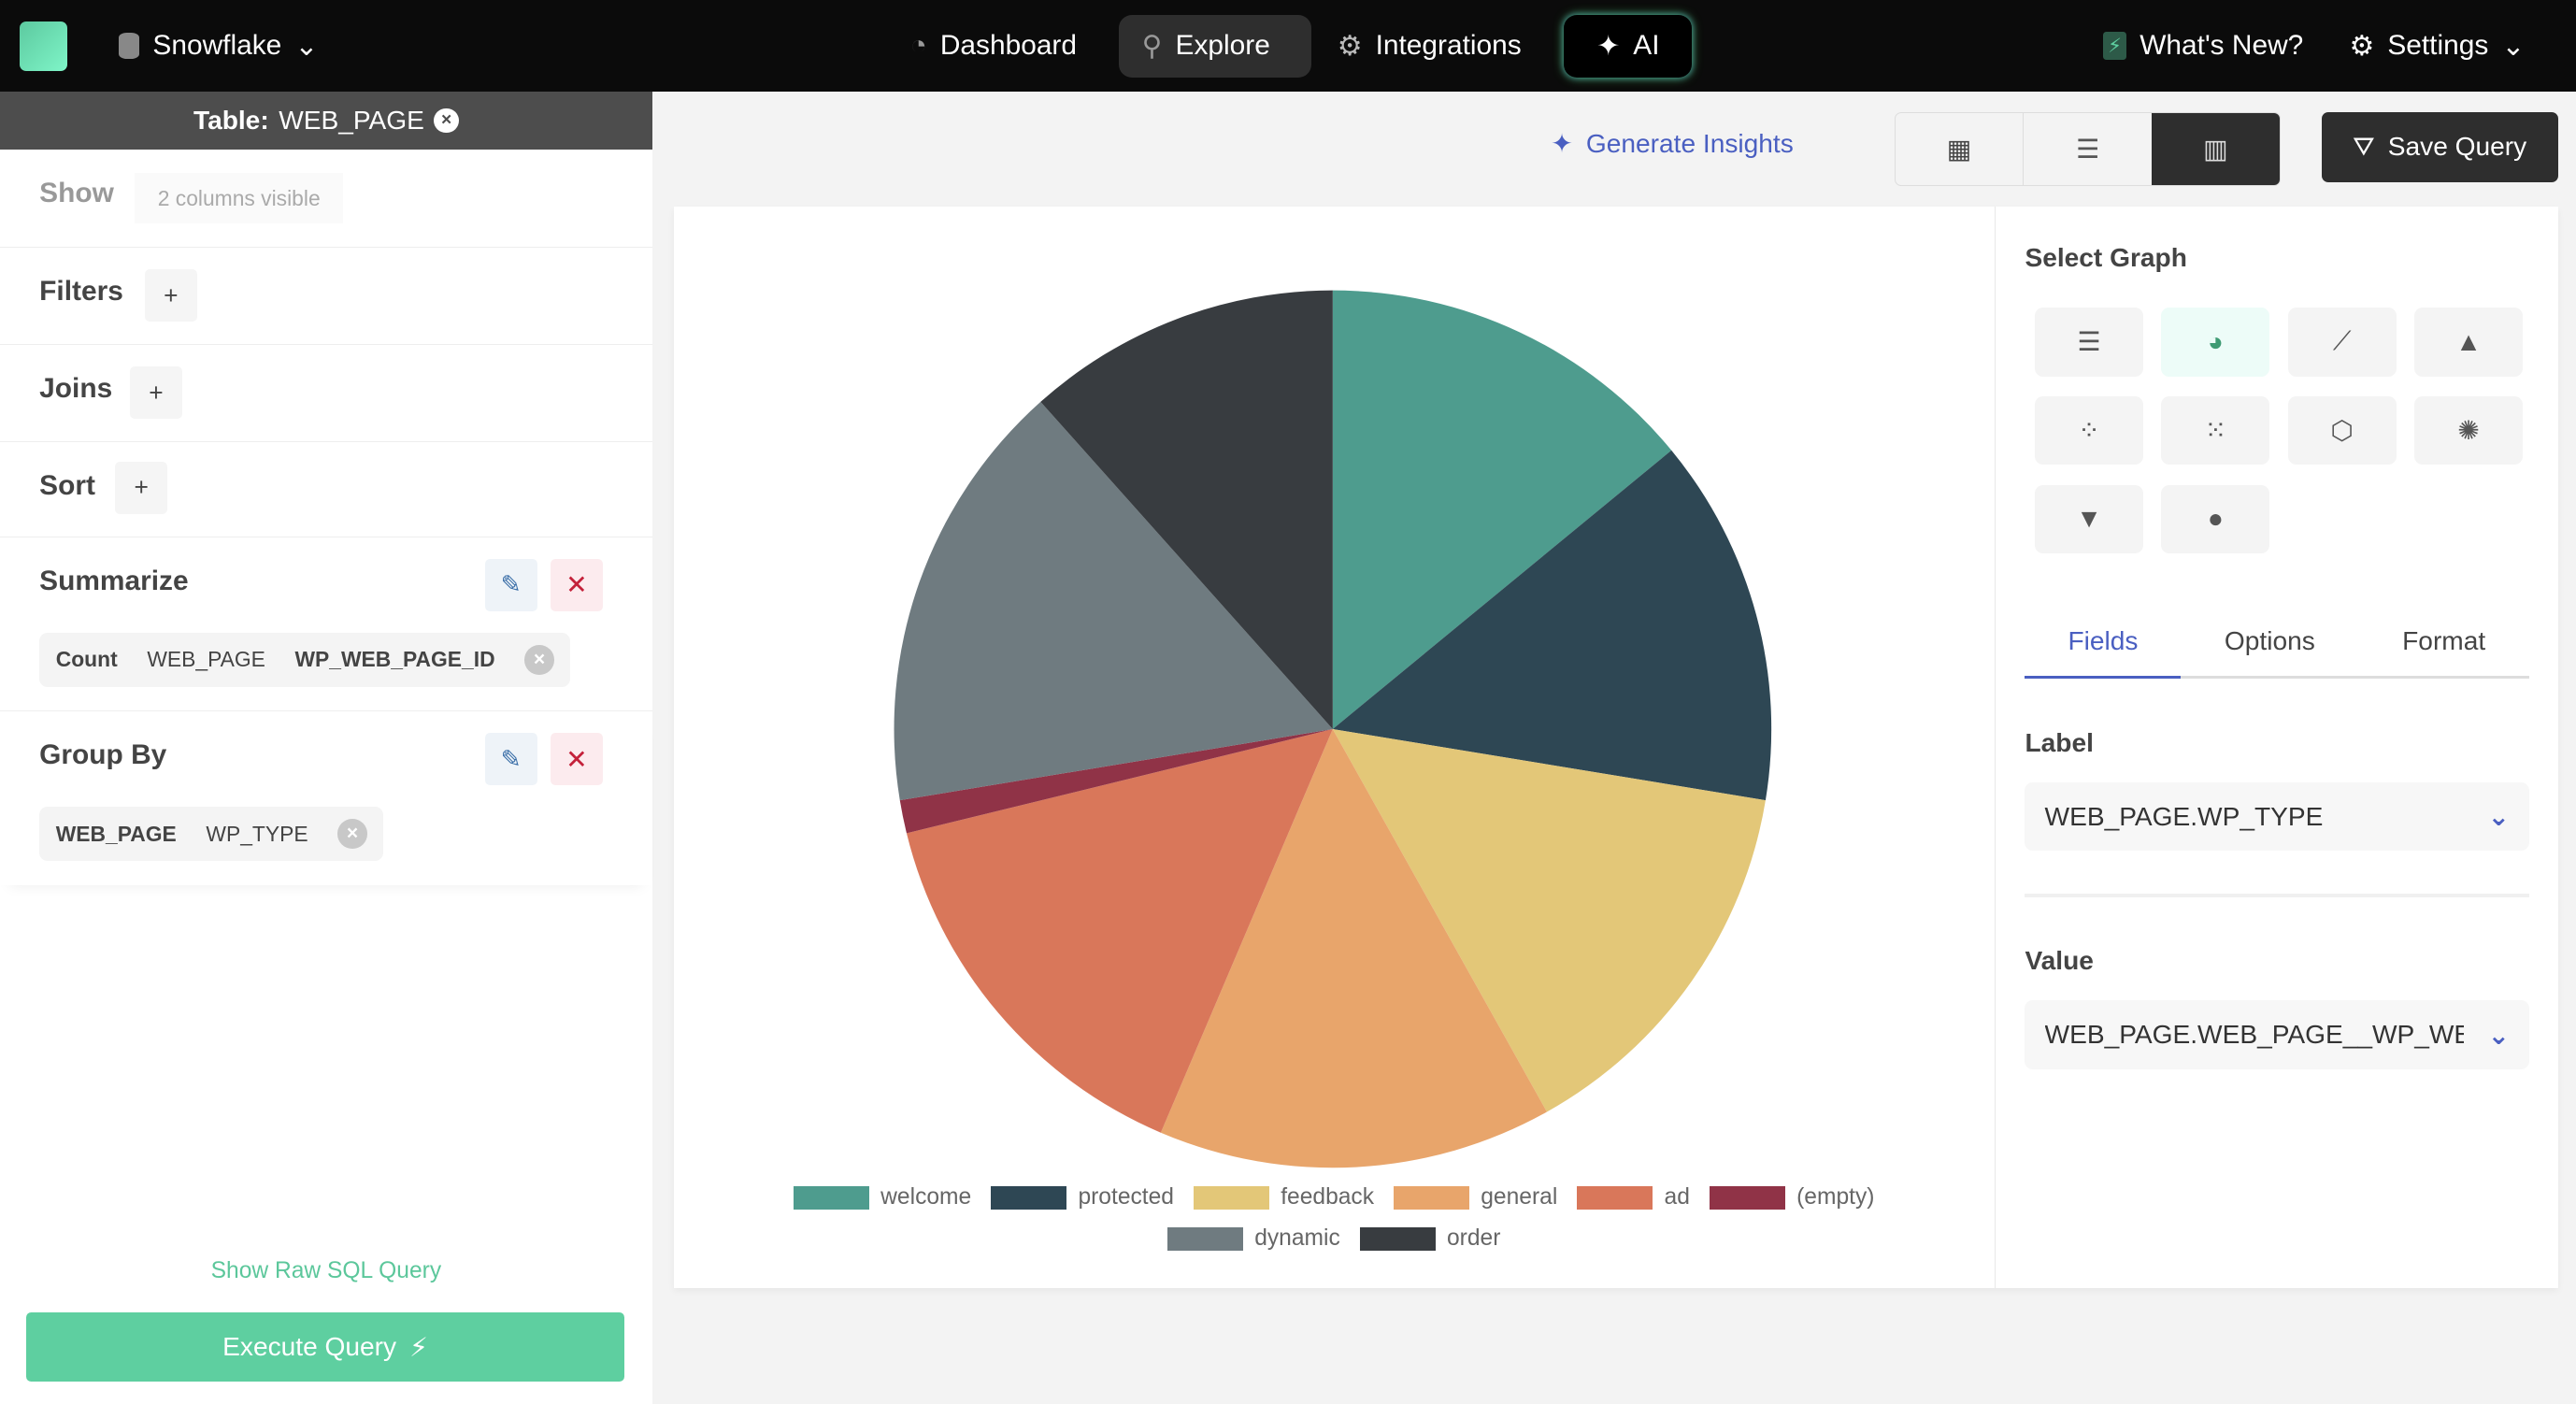 This screenshot has width=2576, height=1404. Describe the element at coordinates (170, 295) in the screenshot. I see `add-filter-button: +` at that location.